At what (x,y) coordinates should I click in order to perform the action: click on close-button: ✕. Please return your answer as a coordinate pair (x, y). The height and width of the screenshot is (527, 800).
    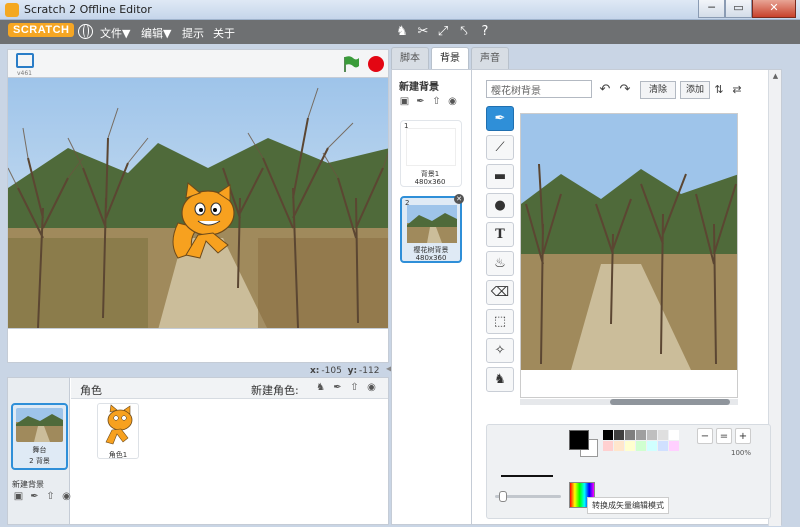
    Looking at the image, I should click on (774, 9).